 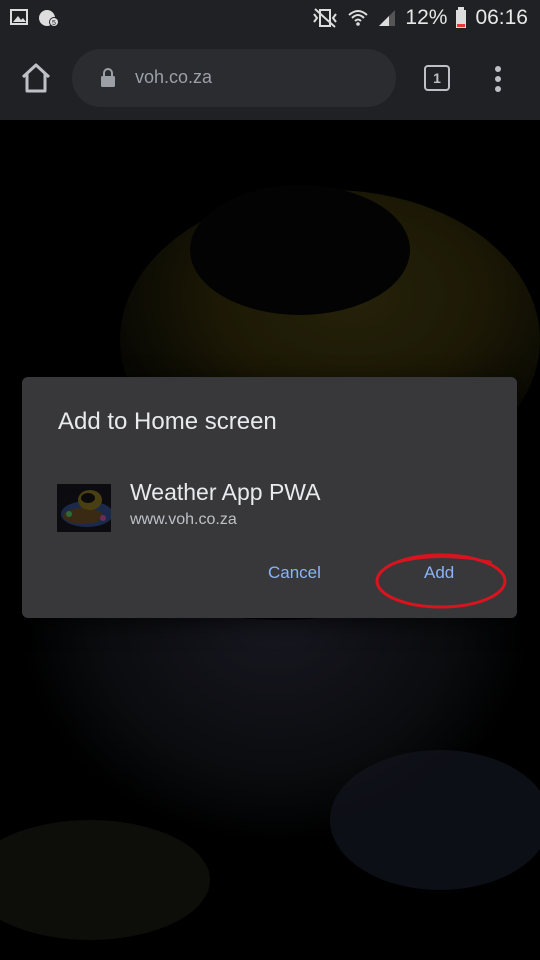 I want to click on battery-percent: 12%, so click(x=426, y=17).